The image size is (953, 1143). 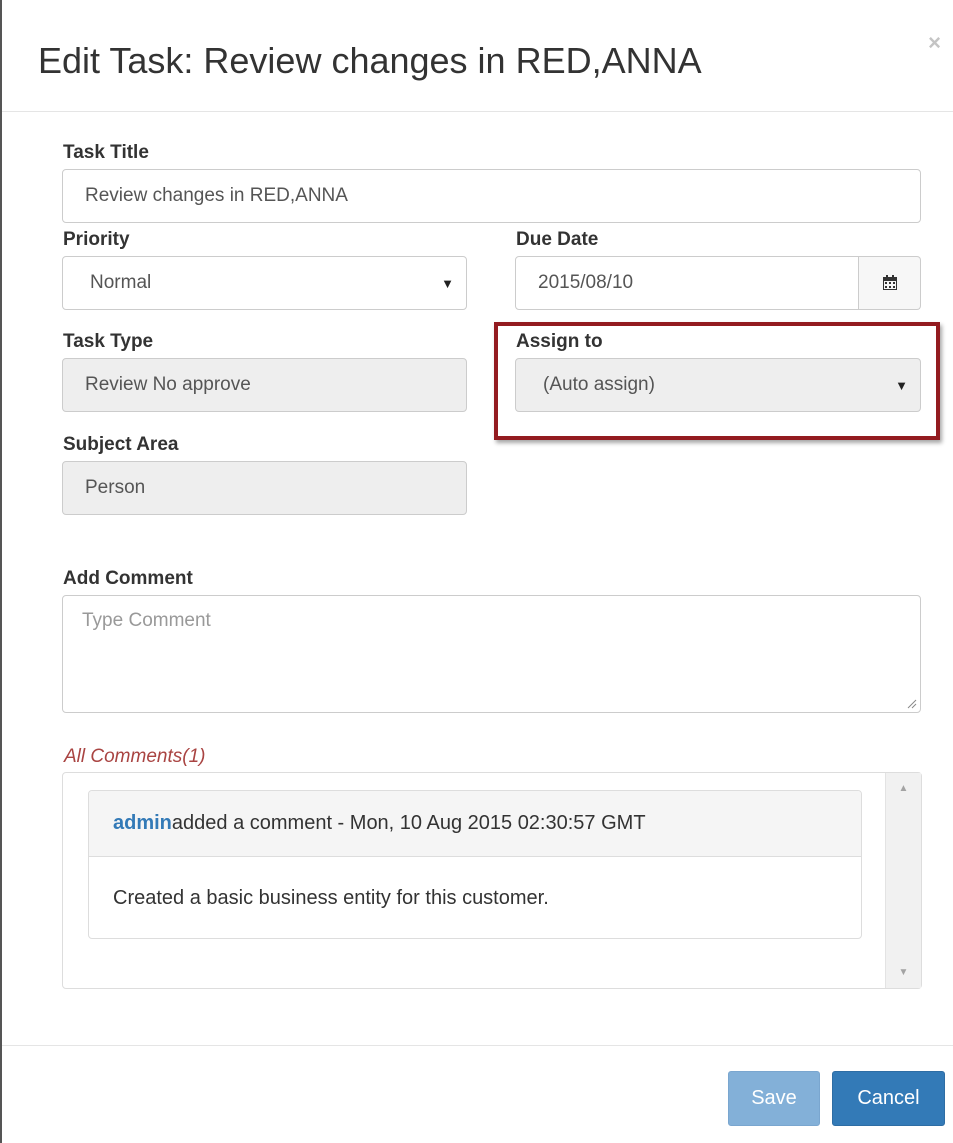 I want to click on priority-select: Normal ▼, so click(x=264, y=283).